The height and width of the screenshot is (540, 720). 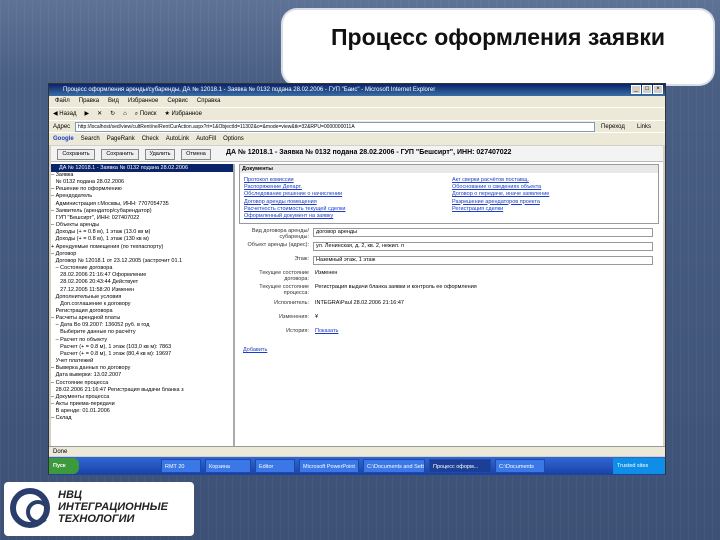 I want to click on add-link: Добавить, so click(x=255, y=350).